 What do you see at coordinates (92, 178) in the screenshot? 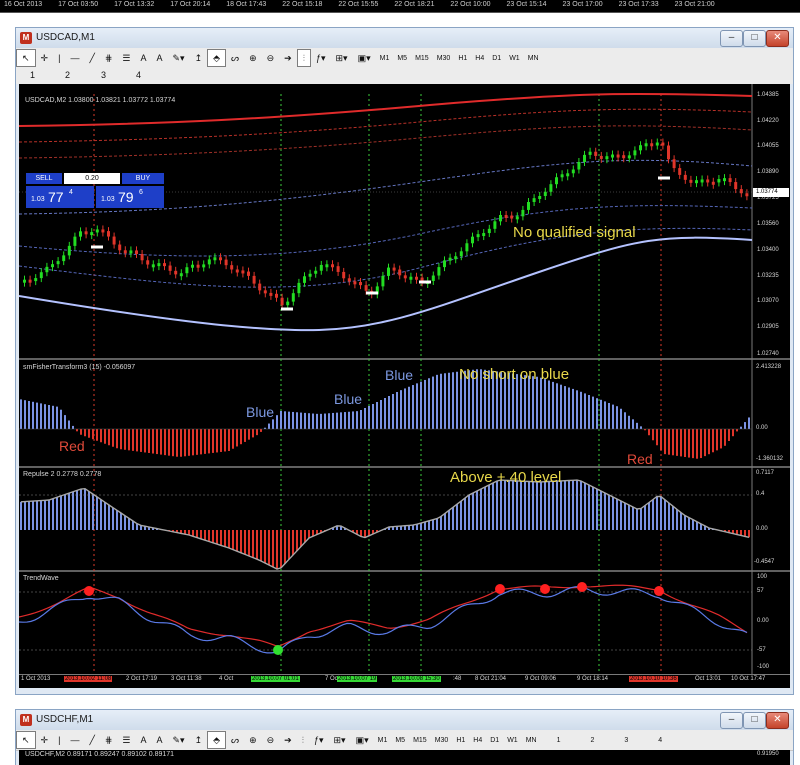
I see `lot-size-input: 0.20` at bounding box center [92, 178].